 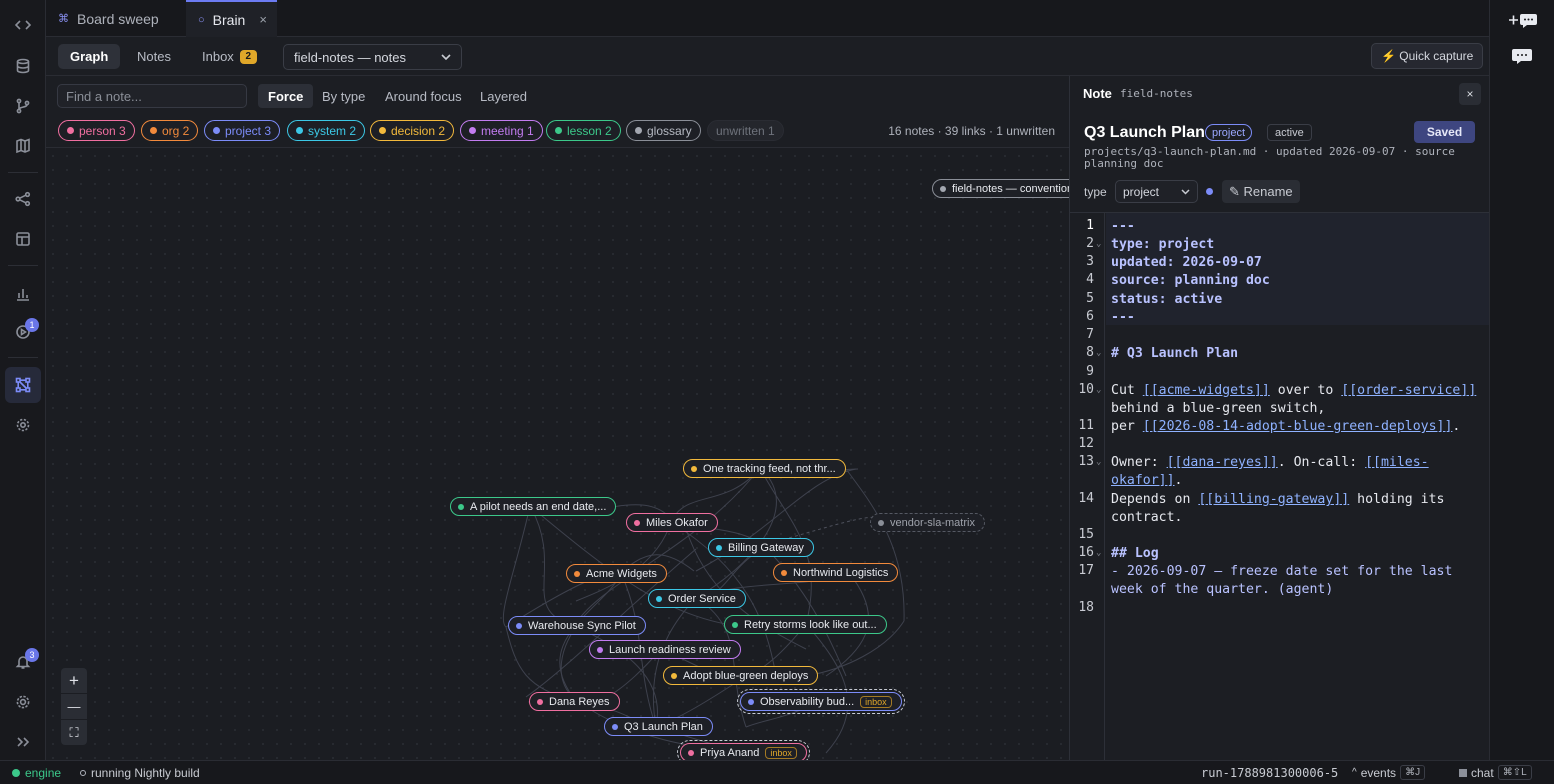 What do you see at coordinates (574, 701) in the screenshot?
I see `graph-node-dana-reyes: Dana Reyes` at bounding box center [574, 701].